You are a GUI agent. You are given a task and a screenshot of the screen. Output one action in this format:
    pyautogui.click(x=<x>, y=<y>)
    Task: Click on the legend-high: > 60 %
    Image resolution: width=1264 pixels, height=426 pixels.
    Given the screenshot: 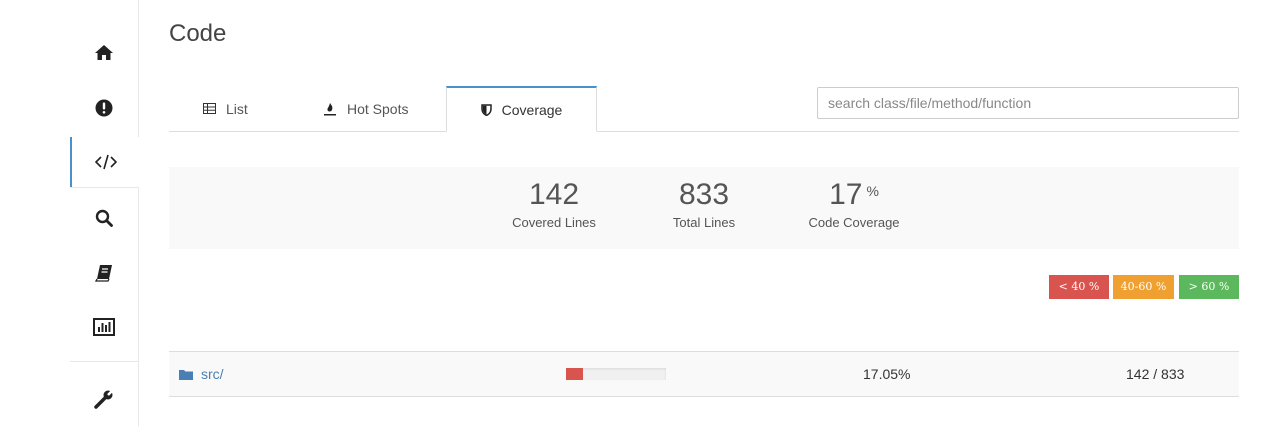 What is the action you would take?
    pyautogui.click(x=1209, y=287)
    